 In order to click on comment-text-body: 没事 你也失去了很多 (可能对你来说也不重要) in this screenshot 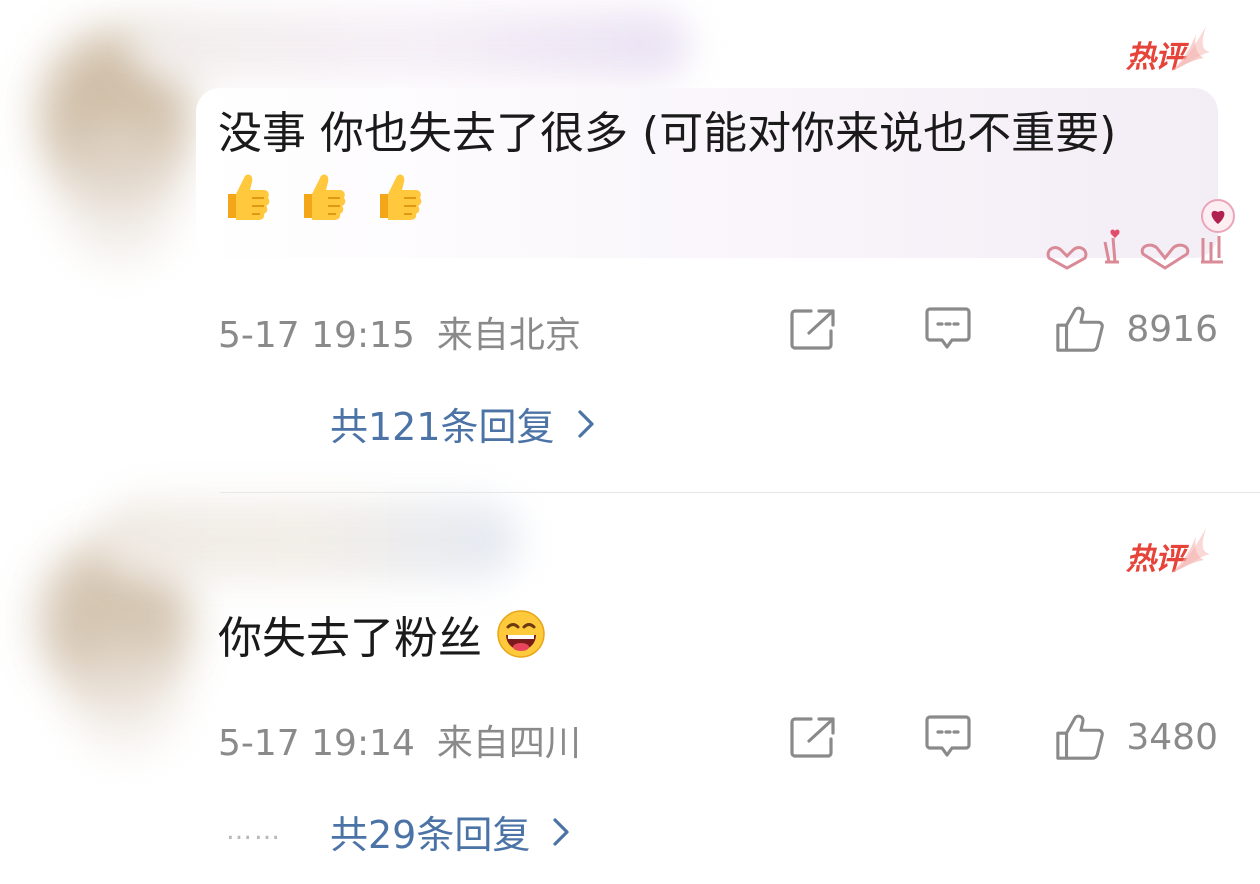, I will do `click(667, 133)`.